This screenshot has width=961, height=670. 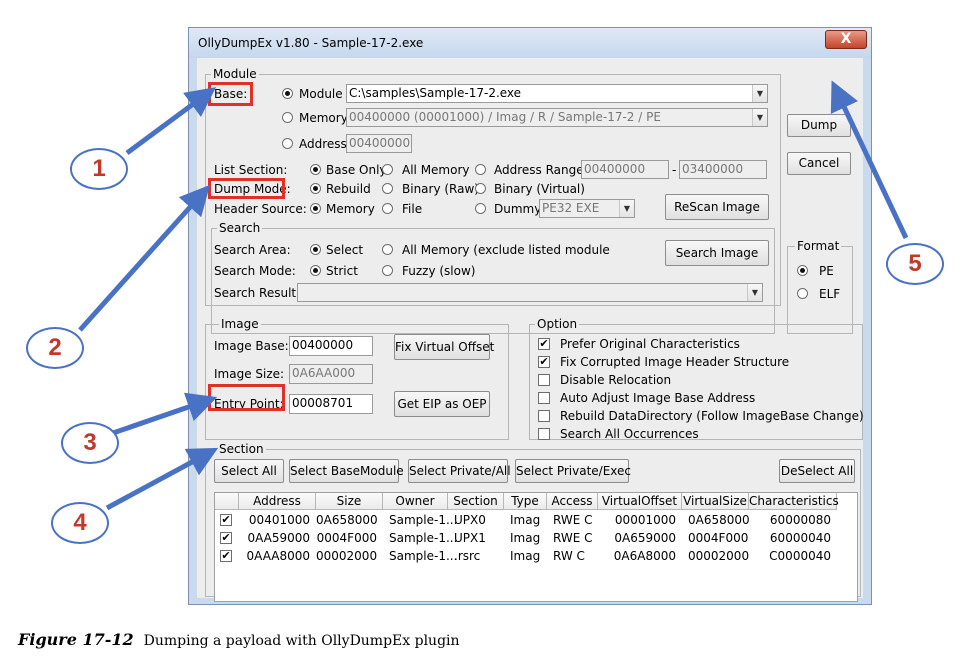 I want to click on callout-2: 2, so click(x=55, y=348).